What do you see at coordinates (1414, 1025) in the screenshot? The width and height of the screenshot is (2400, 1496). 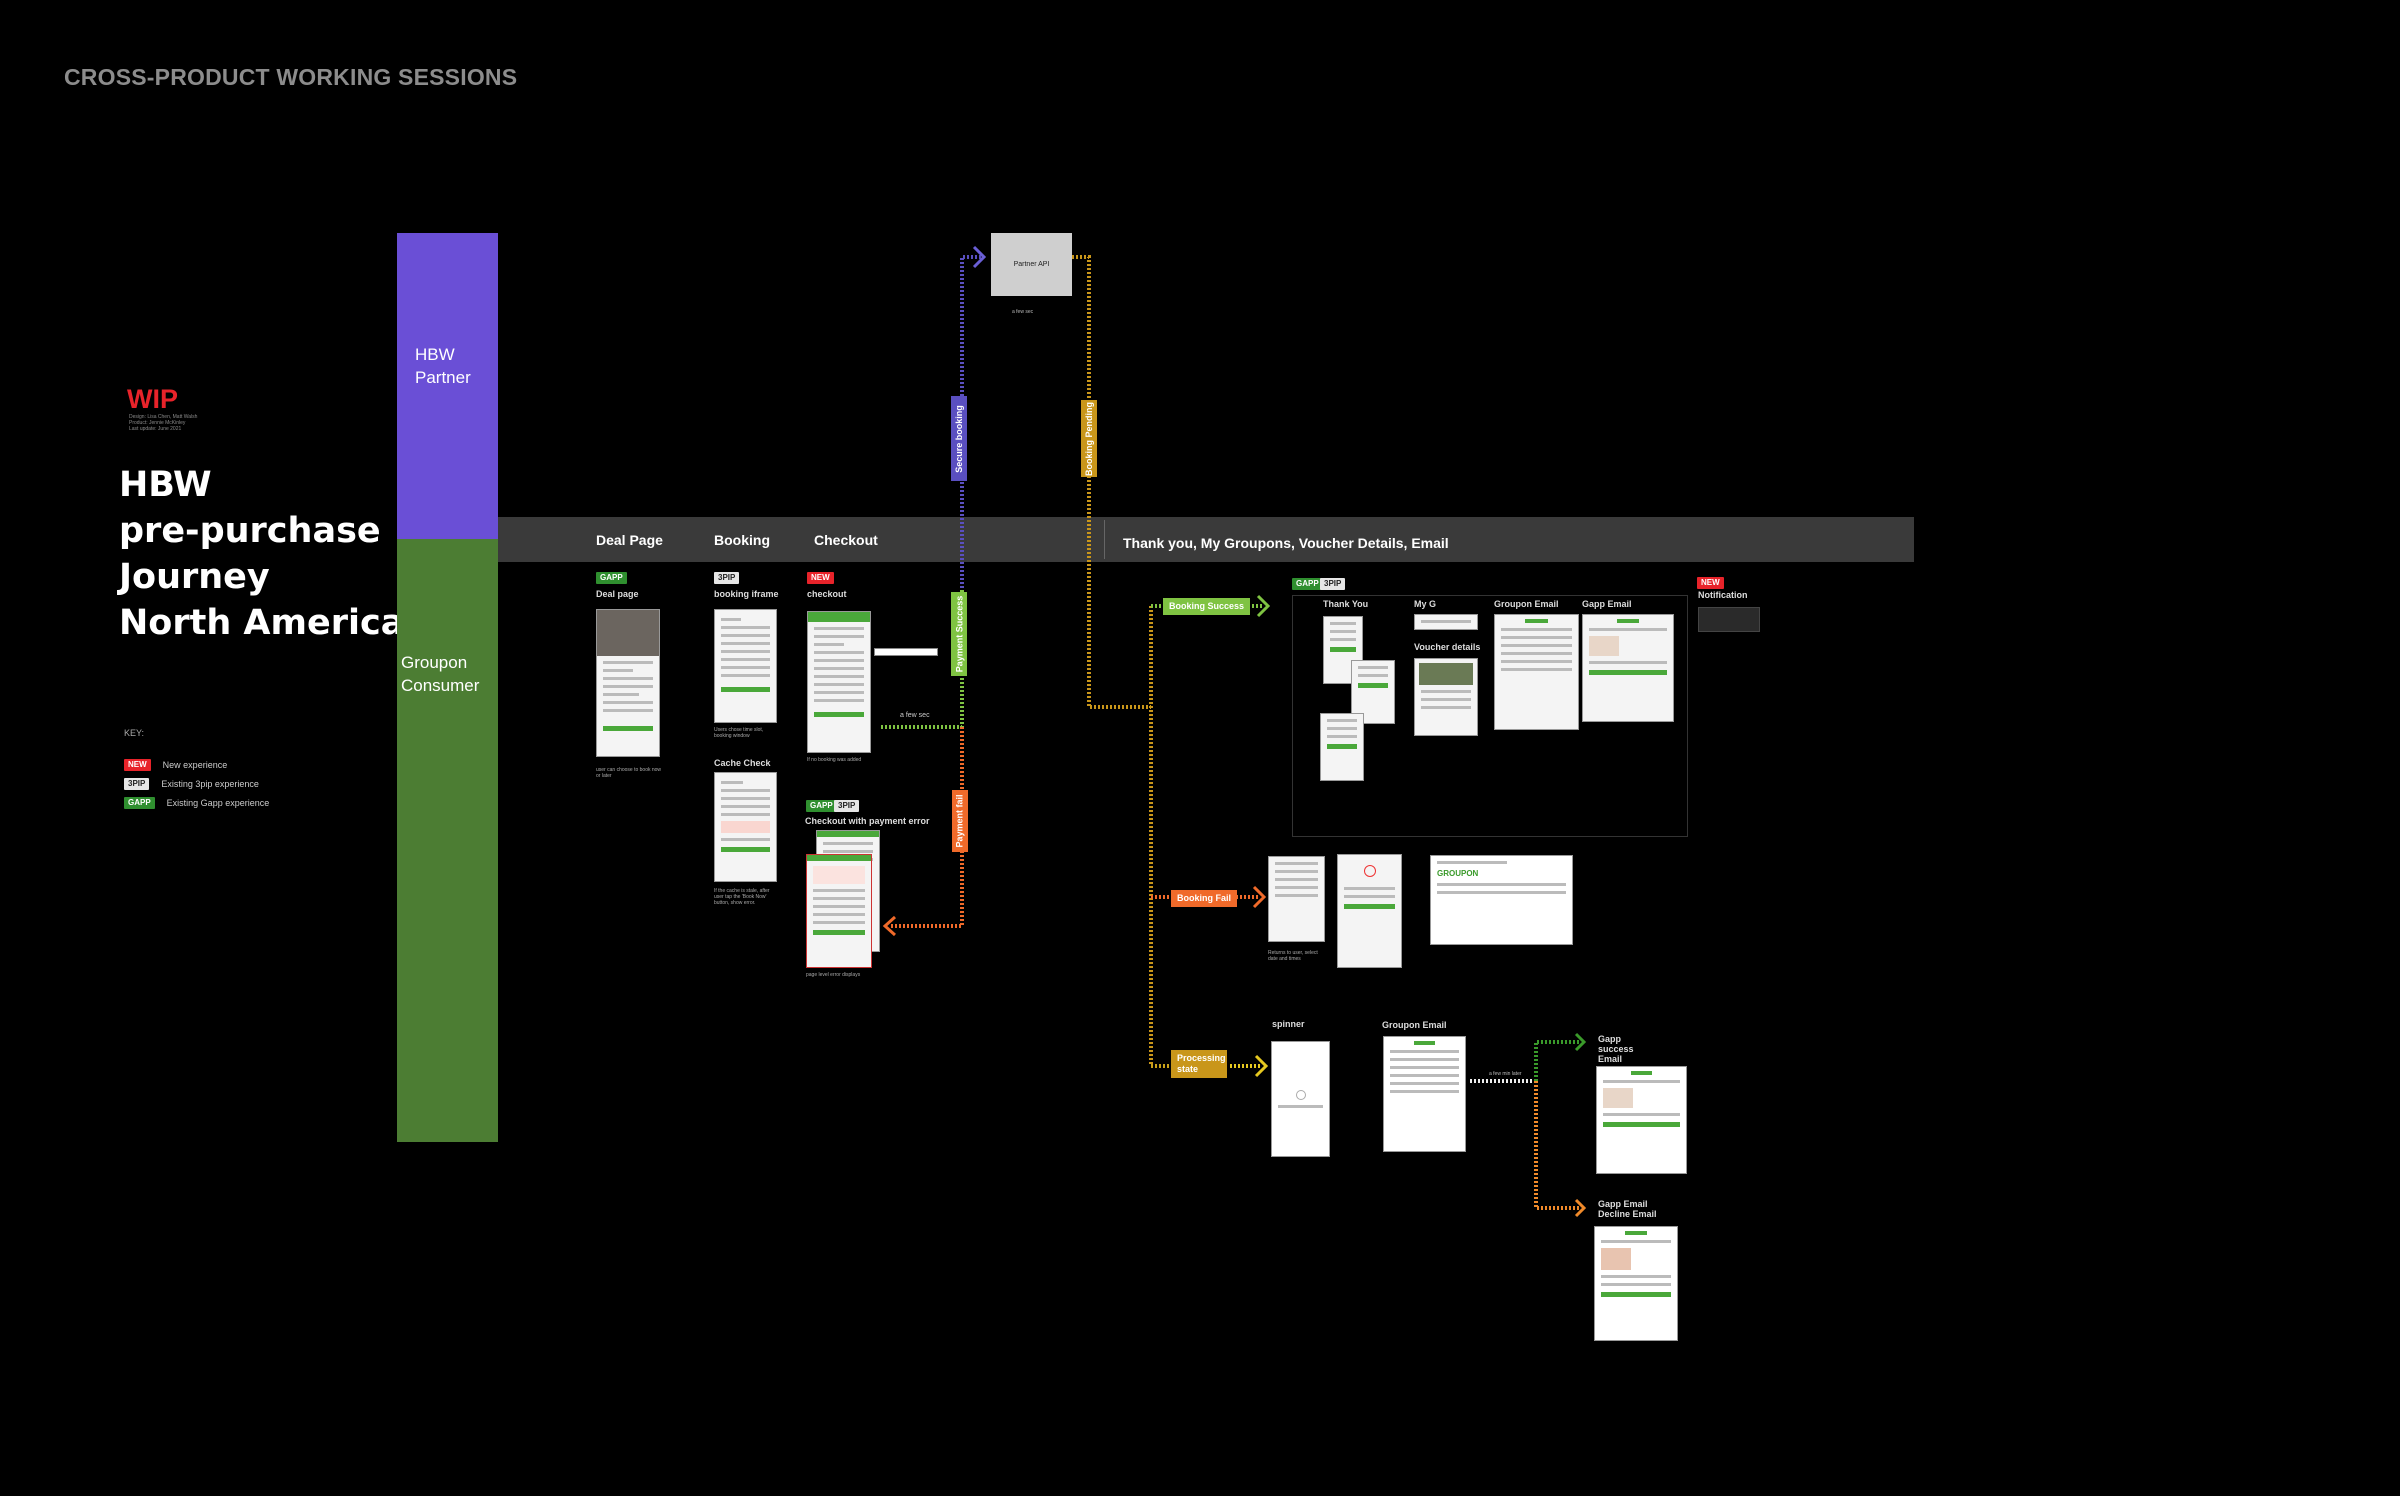 I see `processing-groupon-email-label: Groupon Email` at bounding box center [1414, 1025].